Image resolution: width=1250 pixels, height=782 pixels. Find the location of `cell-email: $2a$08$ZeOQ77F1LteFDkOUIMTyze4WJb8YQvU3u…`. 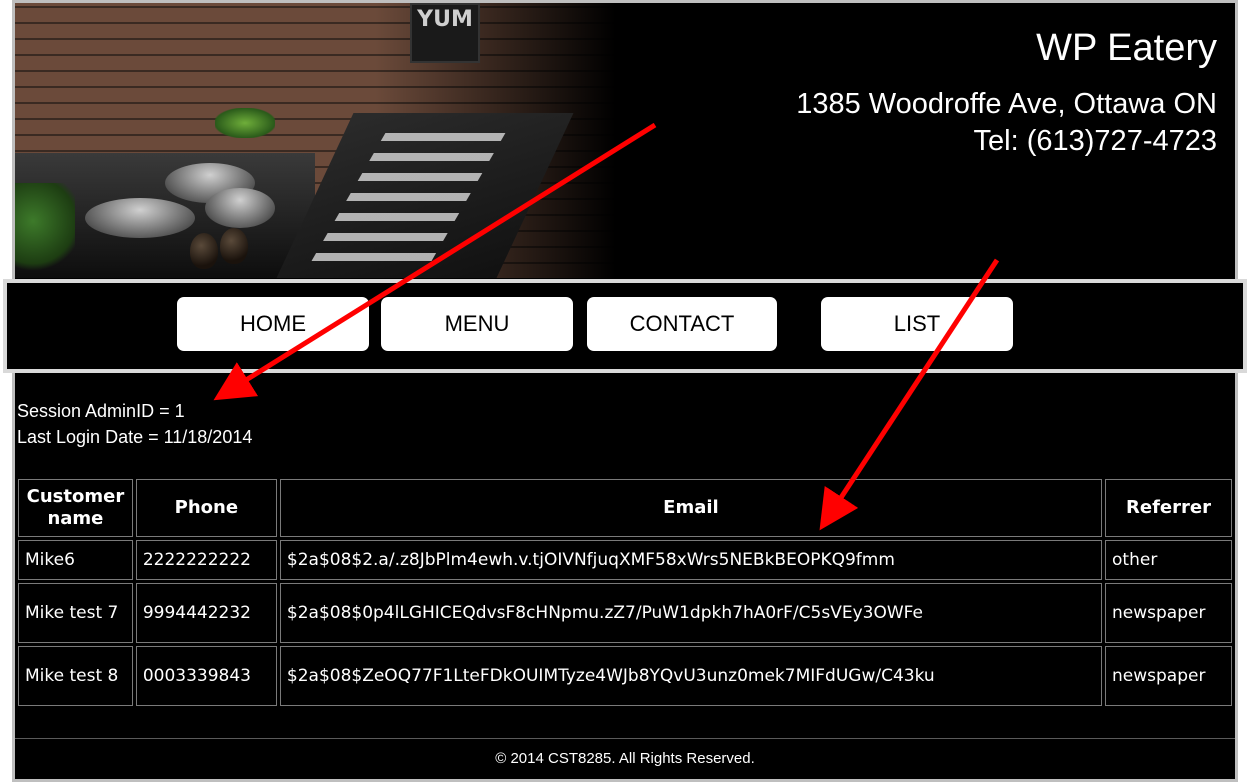

cell-email: $2a$08$ZeOQ77F1LteFDkOUIMTyze4WJb8YQvU3u… is located at coordinates (691, 676).